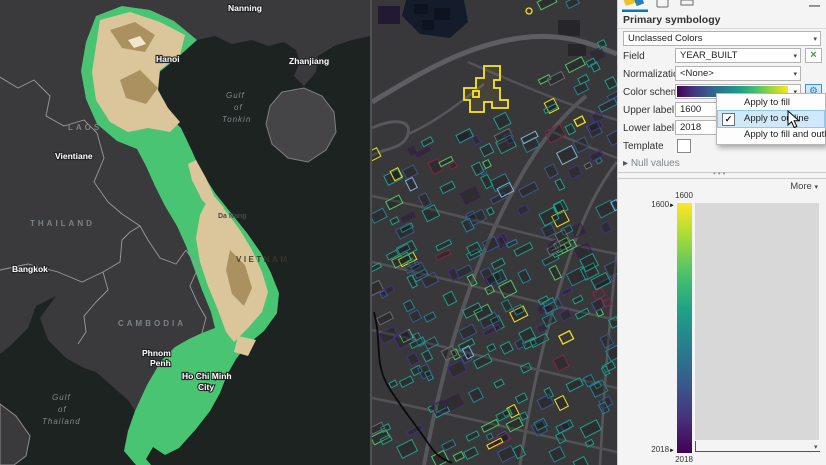 Image resolution: width=826 pixels, height=465 pixels. Describe the element at coordinates (804, 186) in the screenshot. I see `more-button: More ▾` at that location.